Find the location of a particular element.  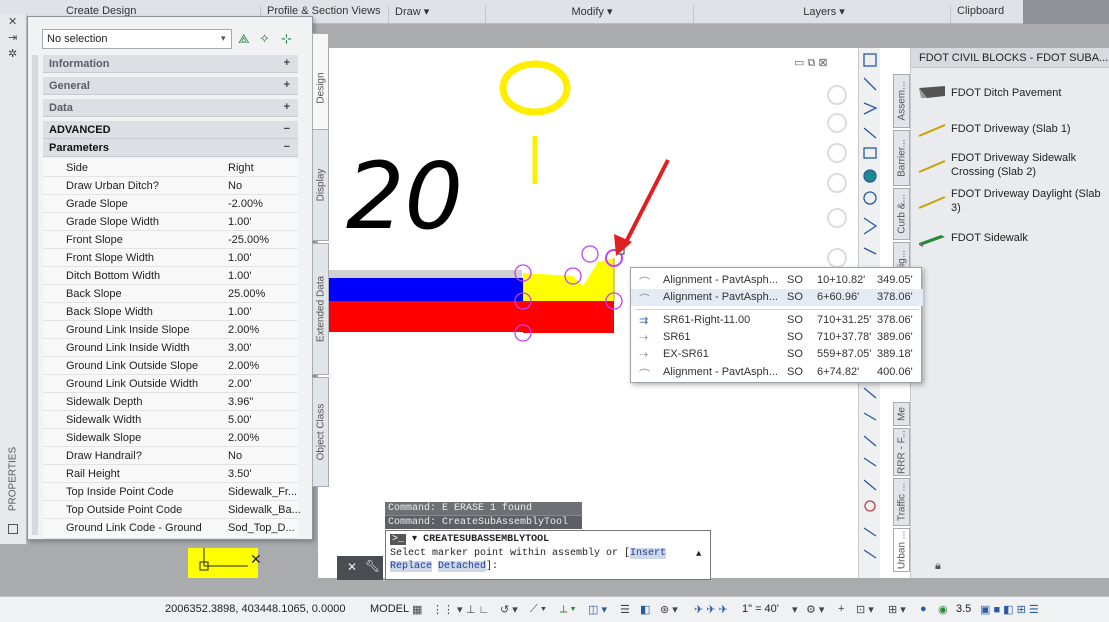

param-row: Ground Link Outside Slope 2.00% is located at coordinates (170, 366).